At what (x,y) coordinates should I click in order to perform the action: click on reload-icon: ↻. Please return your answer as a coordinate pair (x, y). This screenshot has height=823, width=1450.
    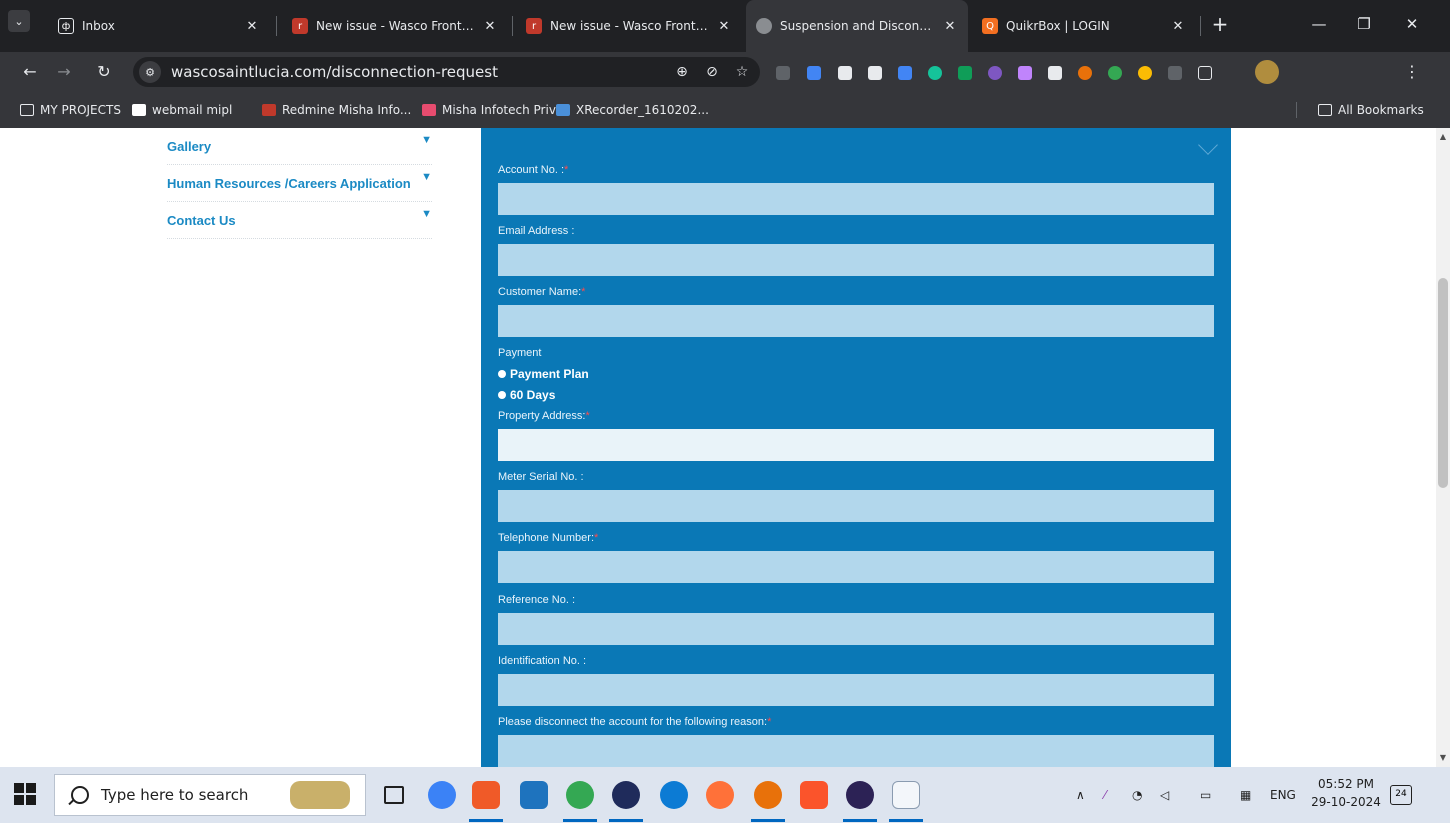
    Looking at the image, I should click on (104, 72).